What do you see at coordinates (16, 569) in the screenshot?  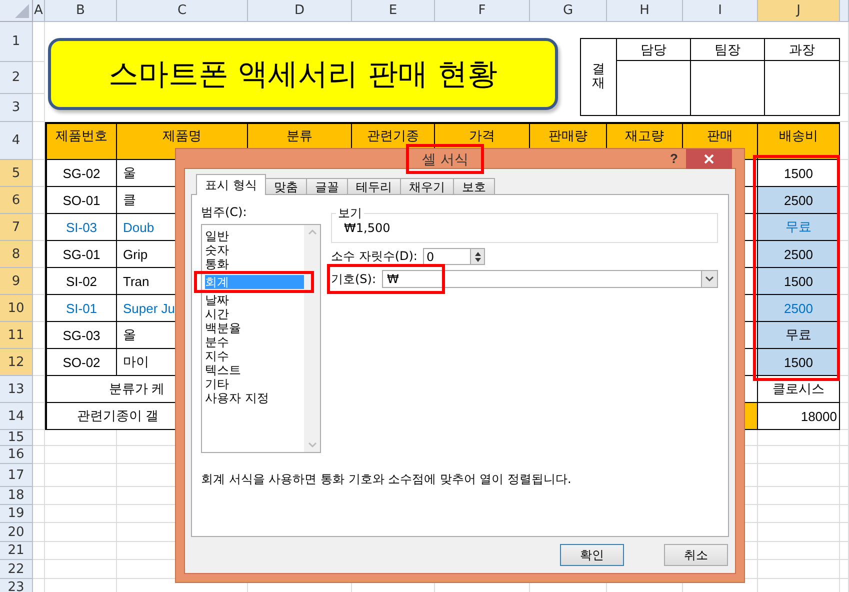 I see `row-header: 22` at bounding box center [16, 569].